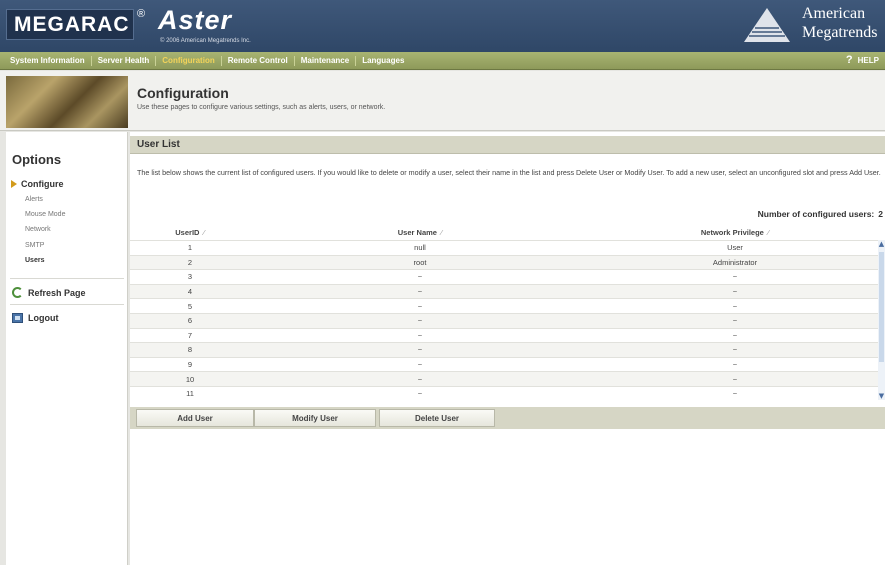 The height and width of the screenshot is (565, 885). What do you see at coordinates (34, 245) in the screenshot?
I see `sidebar-item-smtp: SMTP` at bounding box center [34, 245].